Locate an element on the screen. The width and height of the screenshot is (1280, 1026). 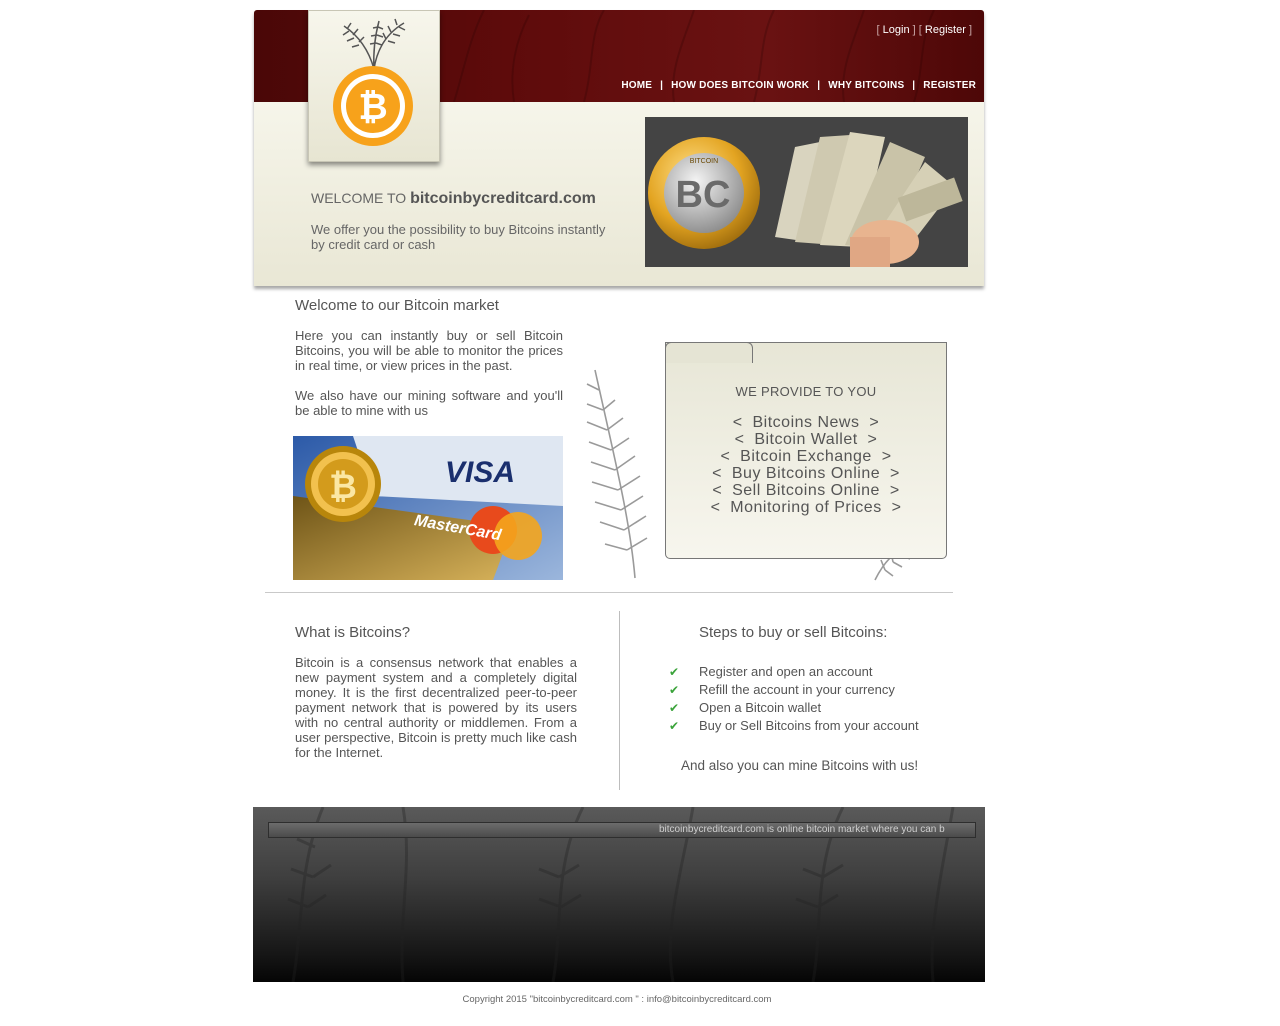
login-link: Login is located at coordinates (896, 30).